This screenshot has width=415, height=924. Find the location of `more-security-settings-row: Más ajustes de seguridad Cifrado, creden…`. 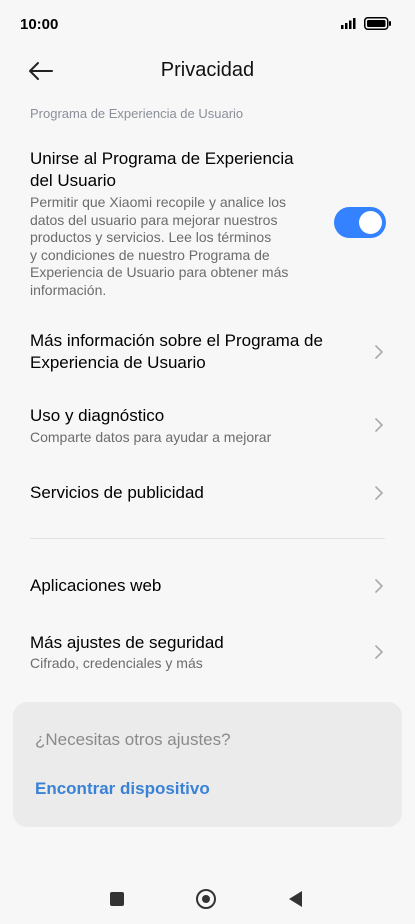

more-security-settings-row: Más ajustes de seguridad Cifrado, creden… is located at coordinates (207, 654).